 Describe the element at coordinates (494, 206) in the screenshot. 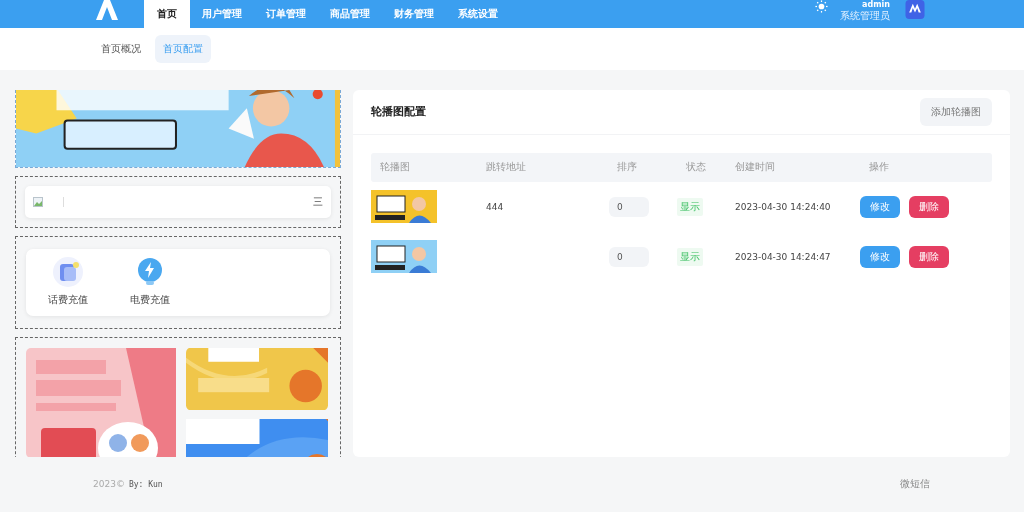

I see `table-cell-text: 444` at that location.